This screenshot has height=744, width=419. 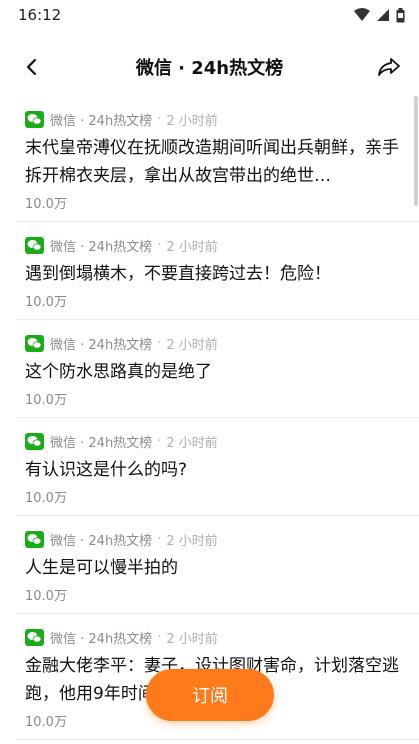 What do you see at coordinates (210, 695) in the screenshot?
I see `subscribe-button: 订阅` at bounding box center [210, 695].